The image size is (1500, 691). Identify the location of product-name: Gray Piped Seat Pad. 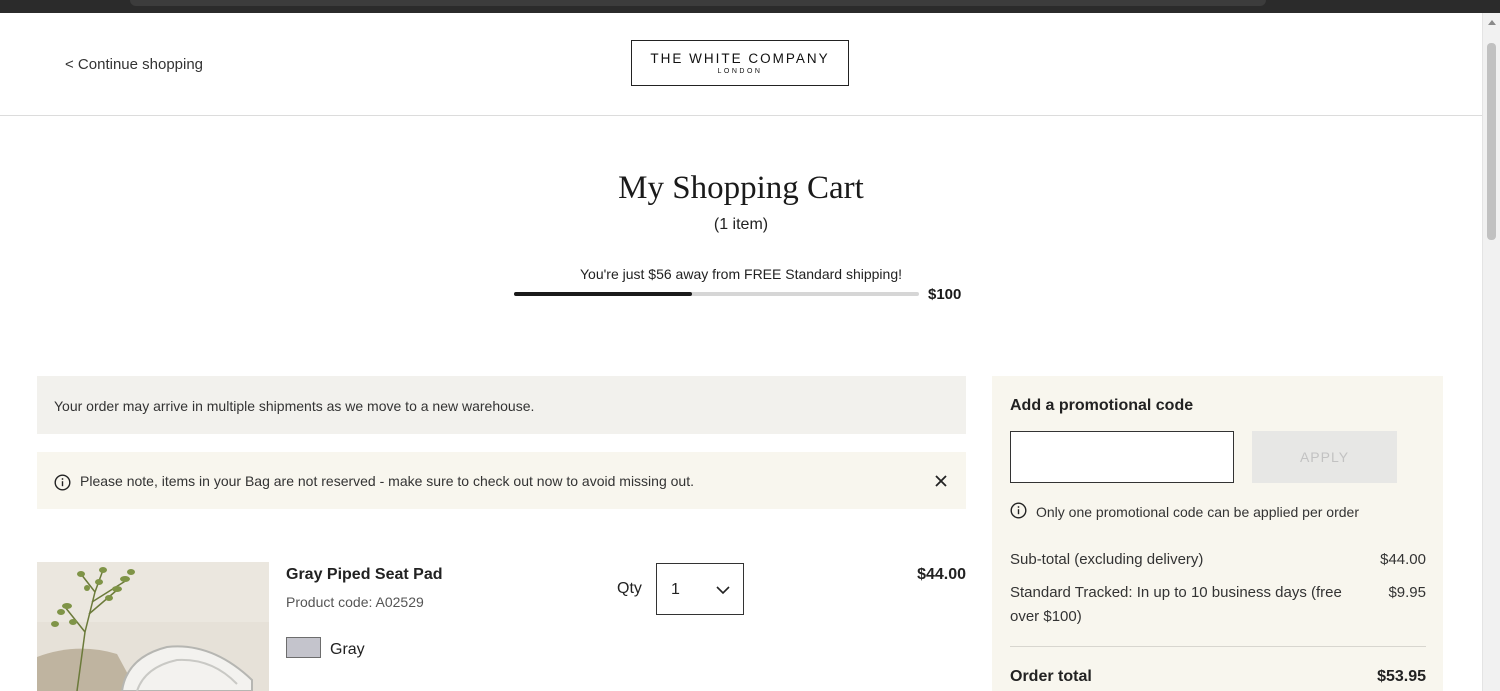
(364, 575).